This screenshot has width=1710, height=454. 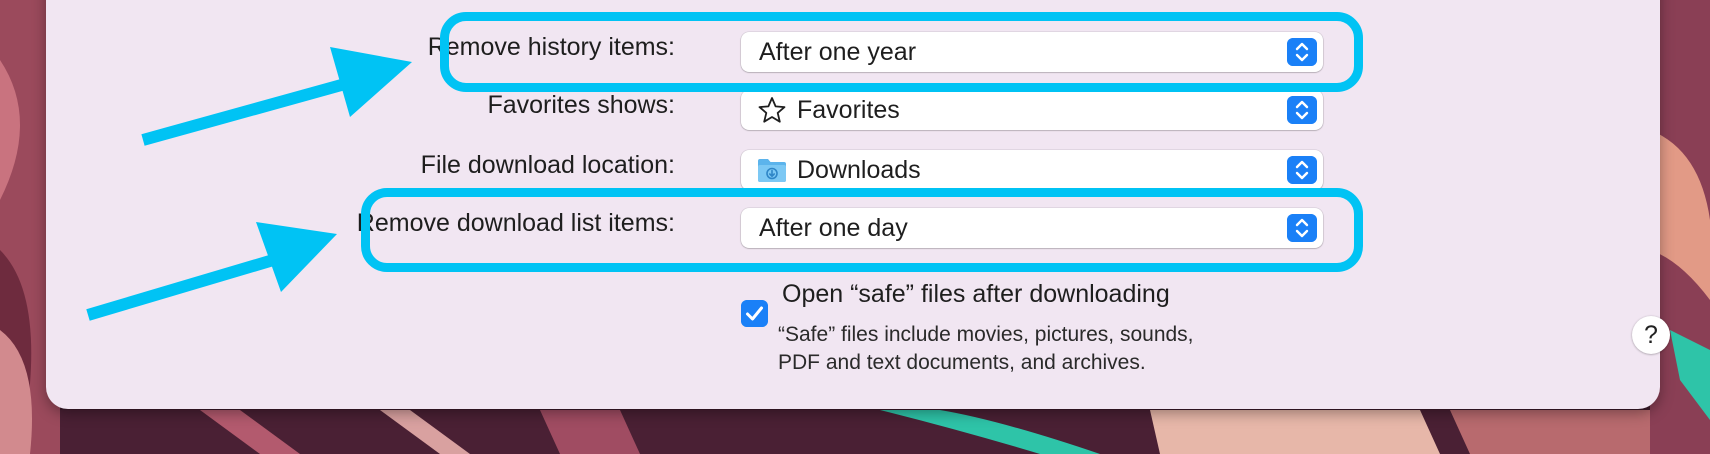 What do you see at coordinates (976, 294) in the screenshot?
I see `open-safe-files-label: Open “safe” files after downloading` at bounding box center [976, 294].